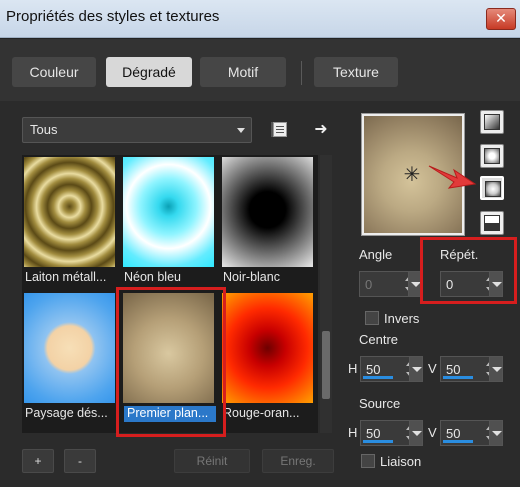 The width and height of the screenshot is (520, 487). Describe the element at coordinates (380, 403) in the screenshot. I see `source-label: Source` at that location.